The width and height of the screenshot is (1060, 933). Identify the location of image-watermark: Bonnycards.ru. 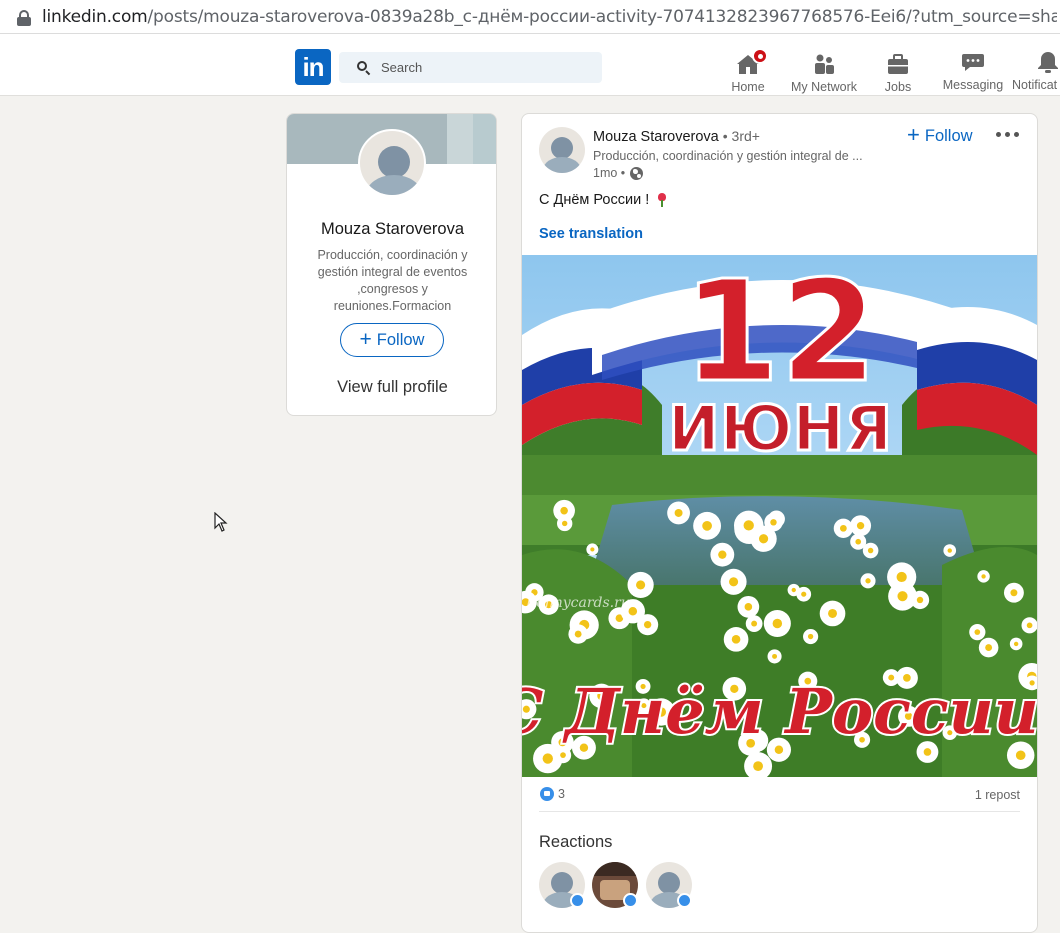
(577, 603).